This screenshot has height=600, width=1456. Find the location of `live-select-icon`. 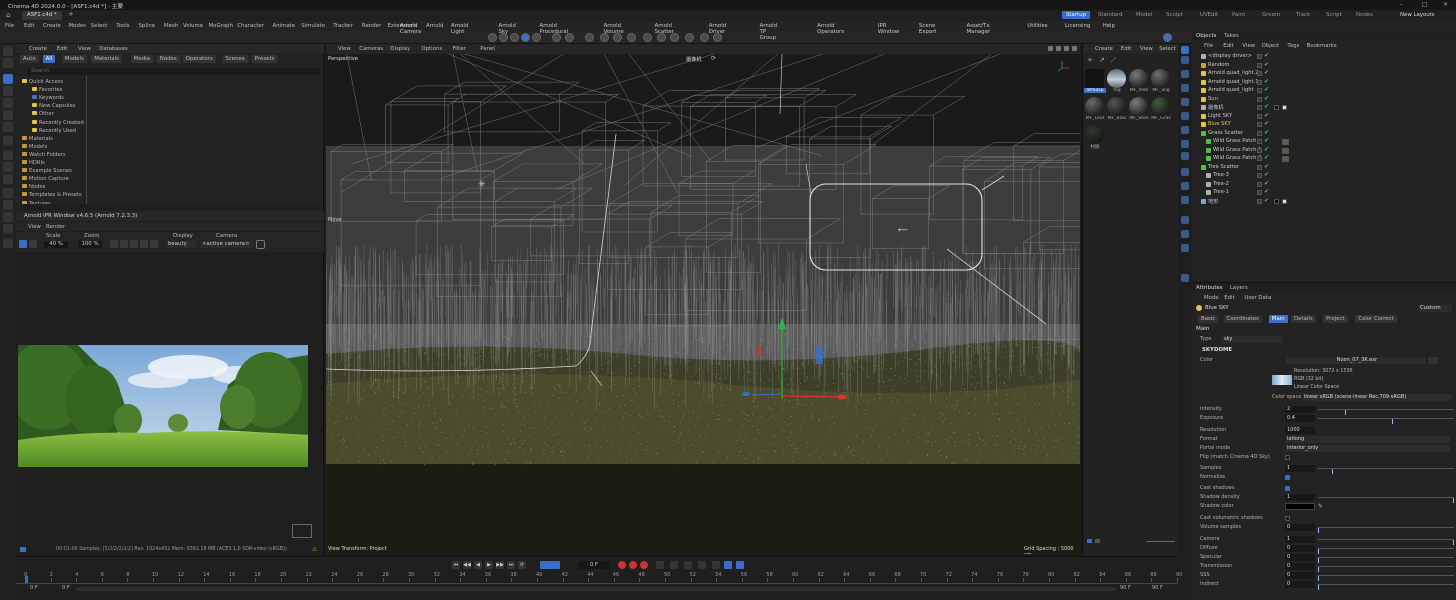

live-select-icon is located at coordinates (8, 63).